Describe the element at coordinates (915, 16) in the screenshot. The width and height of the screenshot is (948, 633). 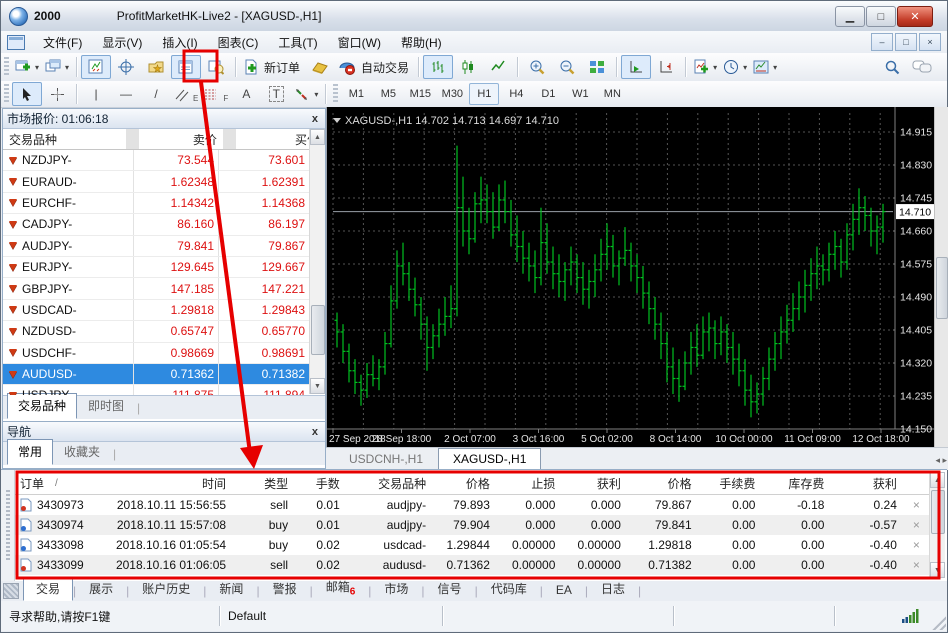
I see `close-button: ✕` at that location.